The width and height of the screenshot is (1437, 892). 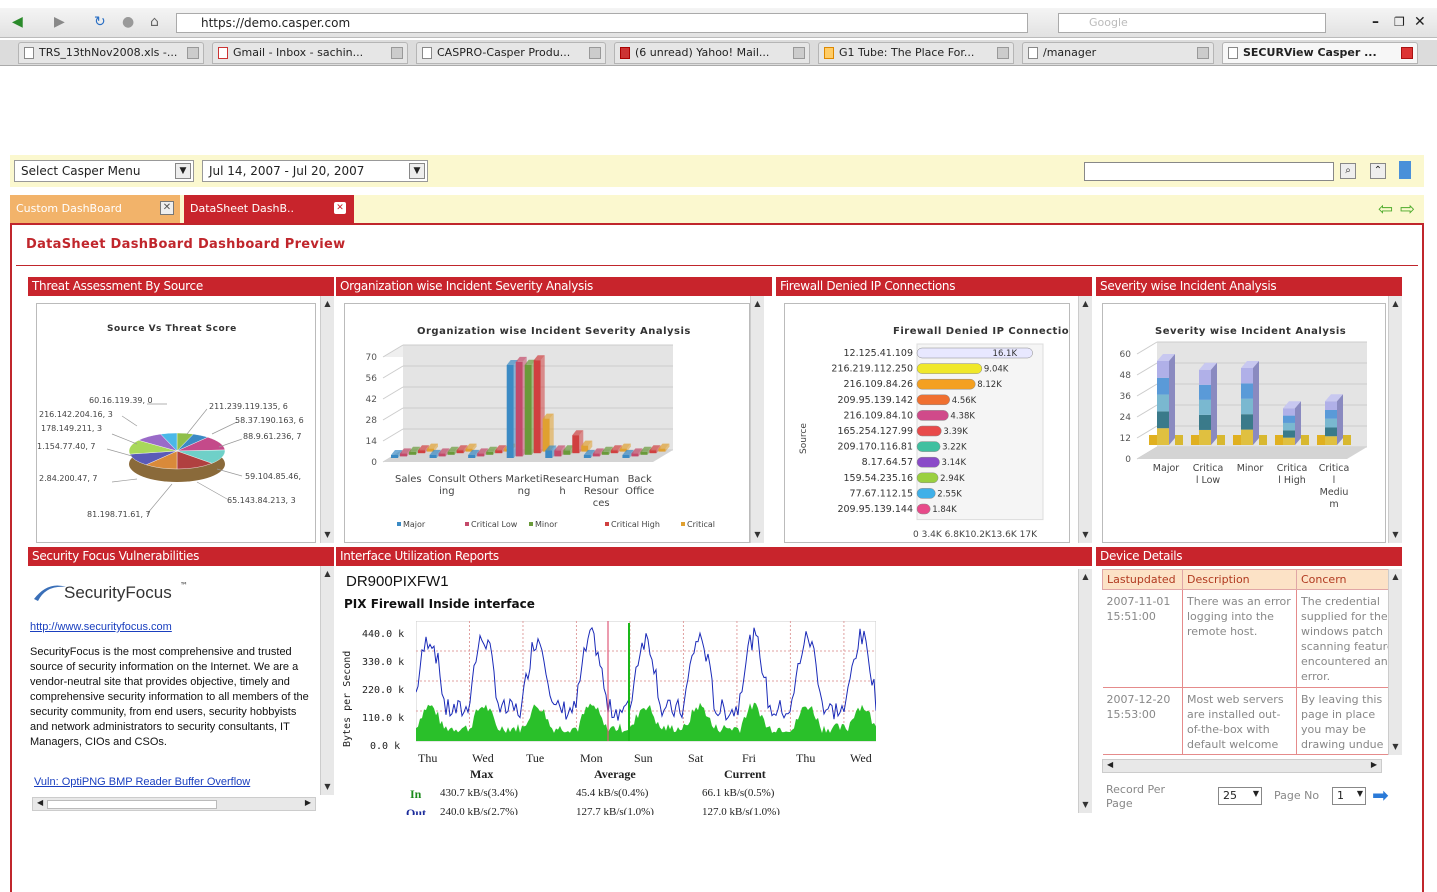 What do you see at coordinates (1118, 53) in the screenshot?
I see `browser-tab: /manager` at bounding box center [1118, 53].